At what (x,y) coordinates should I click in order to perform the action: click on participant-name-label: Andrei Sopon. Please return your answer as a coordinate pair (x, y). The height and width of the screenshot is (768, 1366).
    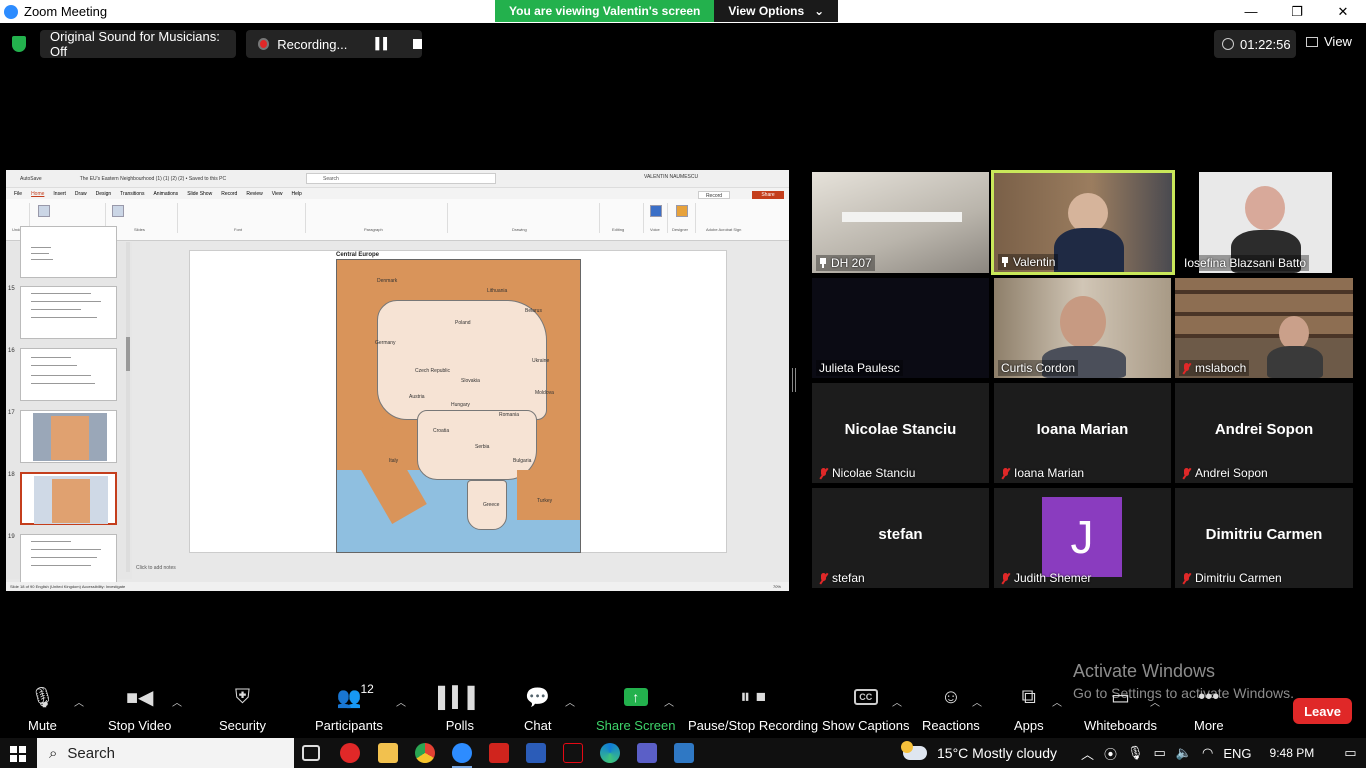
    Looking at the image, I should click on (1225, 473).